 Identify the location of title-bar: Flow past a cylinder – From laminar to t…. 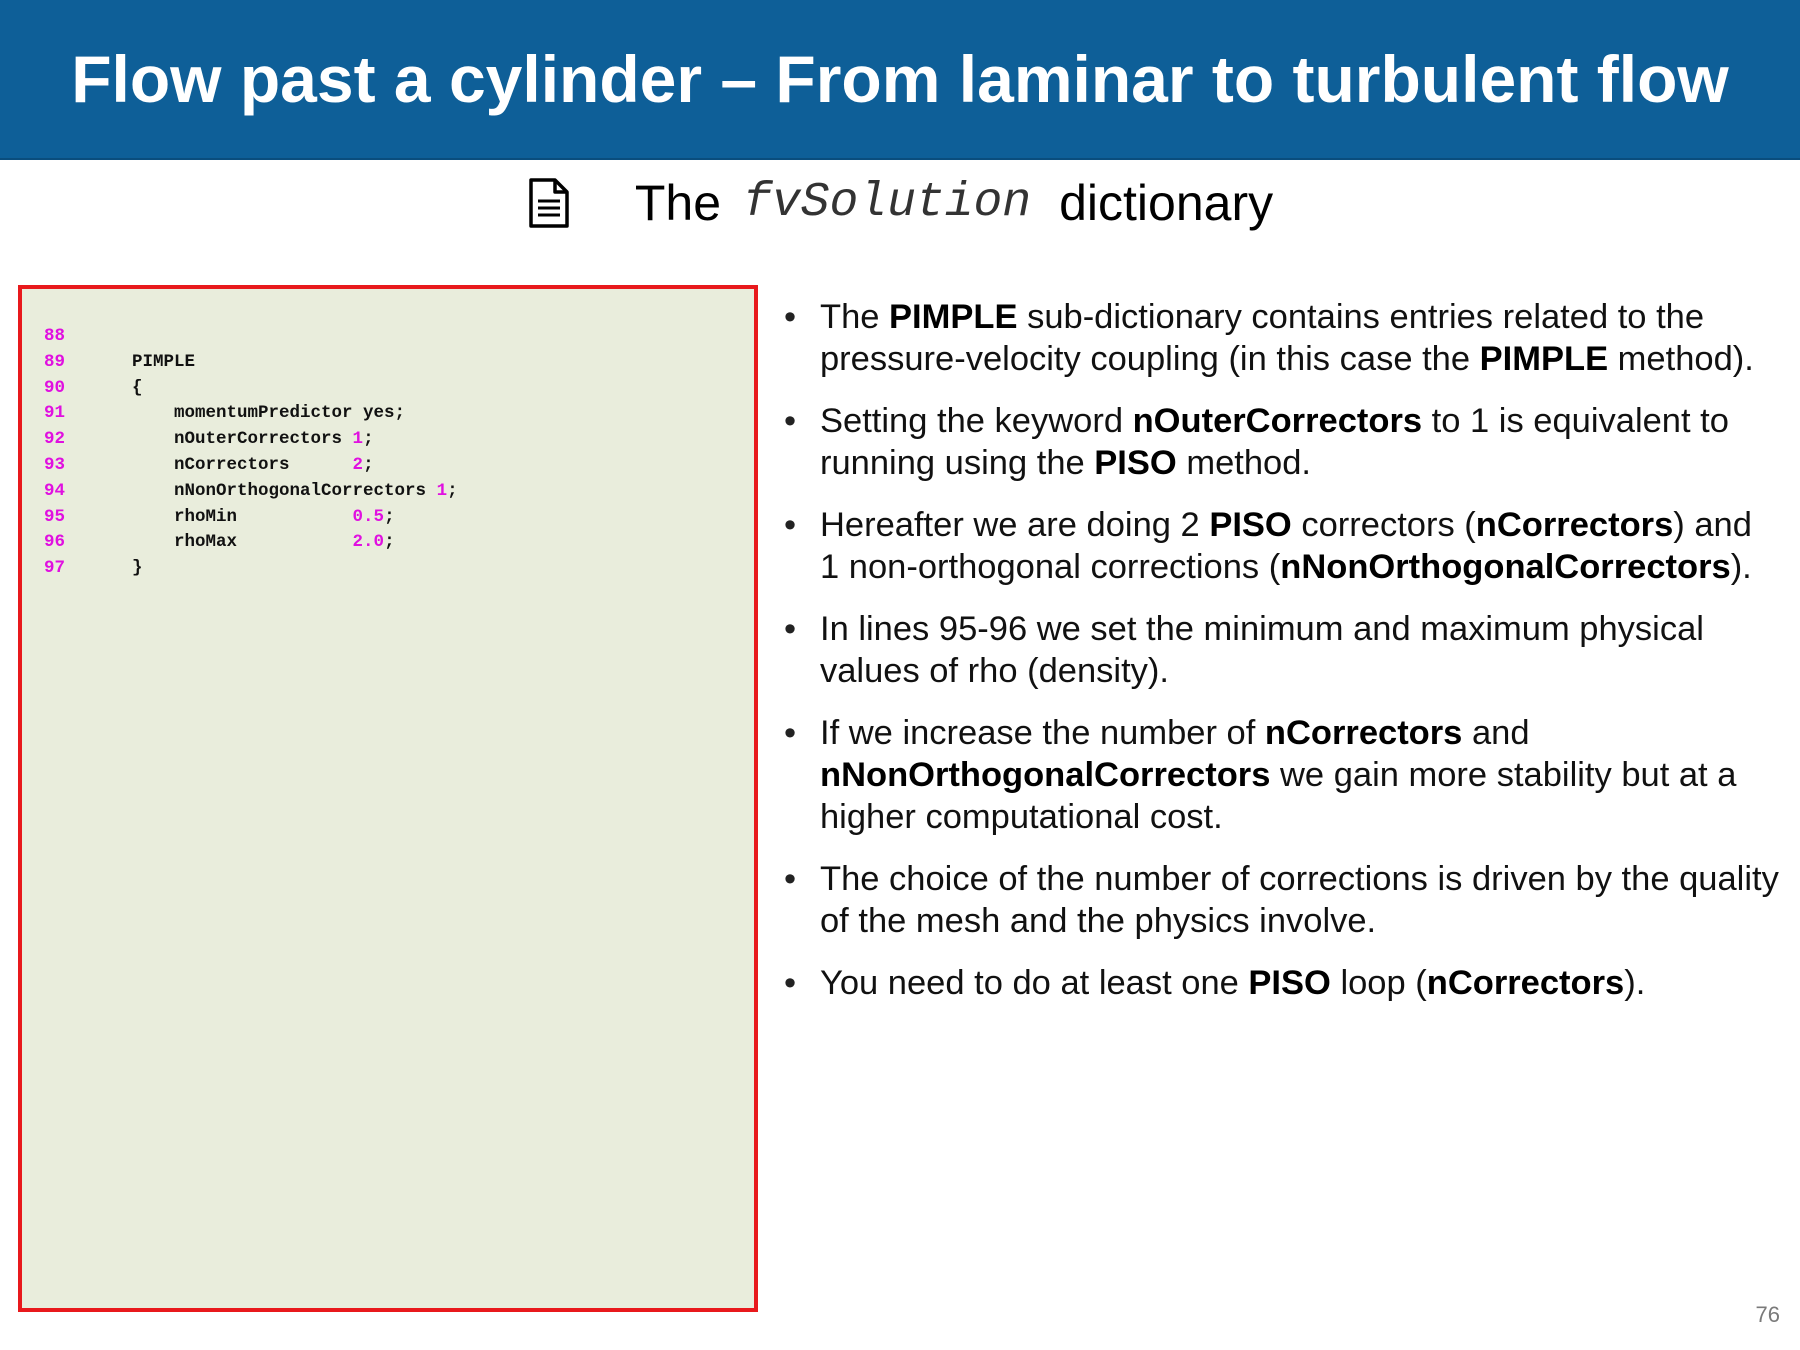
(900, 80).